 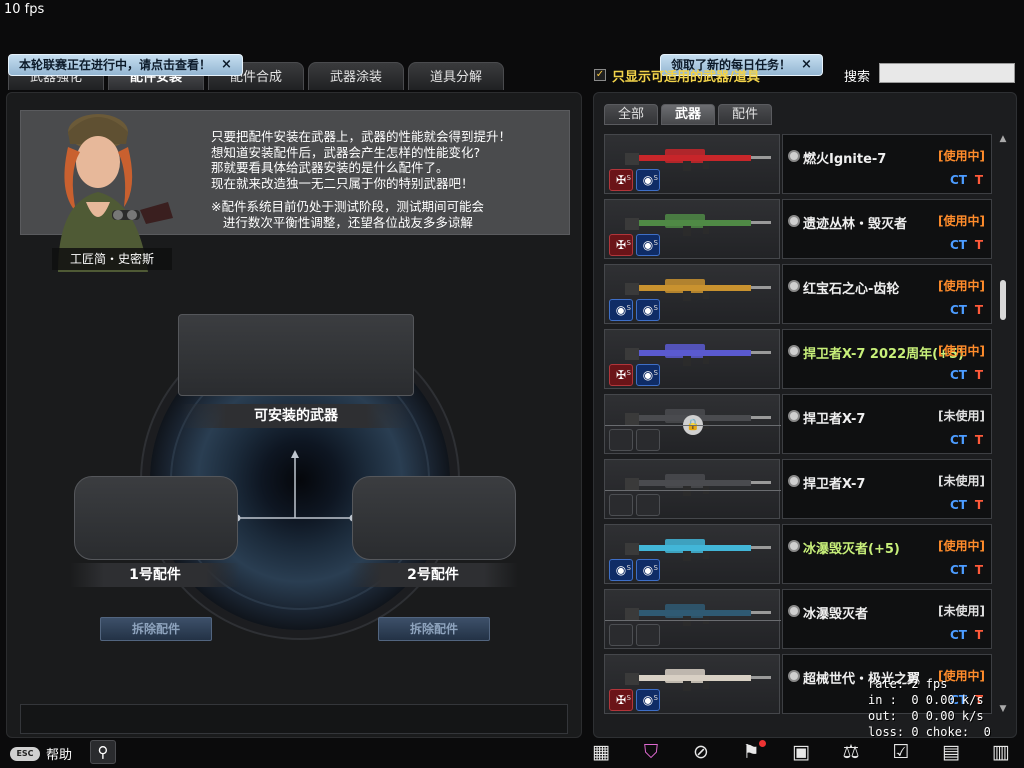 What do you see at coordinates (1003, 139) in the screenshot?
I see `scroll-up-arrow-icon: ▲` at bounding box center [1003, 139].